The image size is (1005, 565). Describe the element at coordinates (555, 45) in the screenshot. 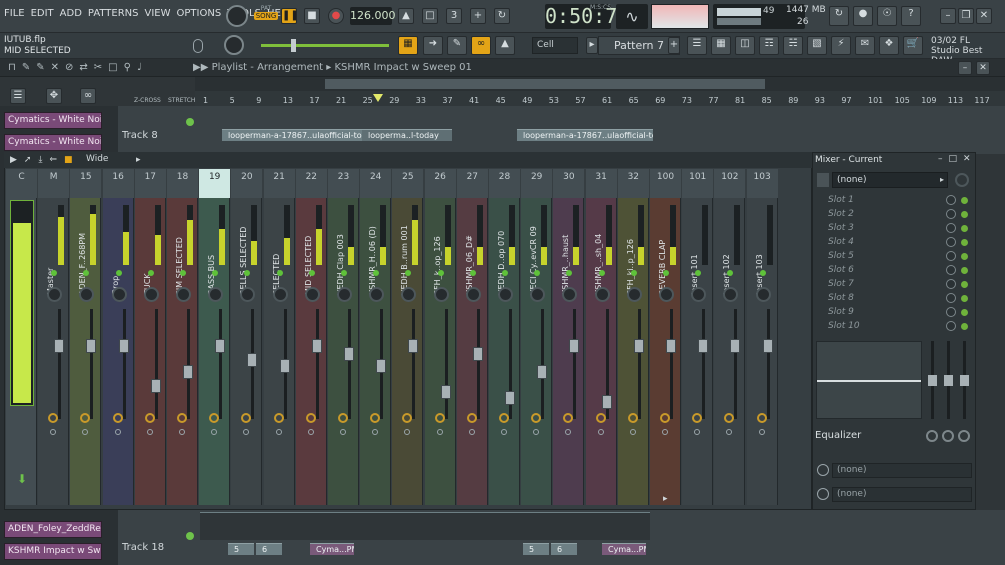

I see `snap-select: Cell` at that location.